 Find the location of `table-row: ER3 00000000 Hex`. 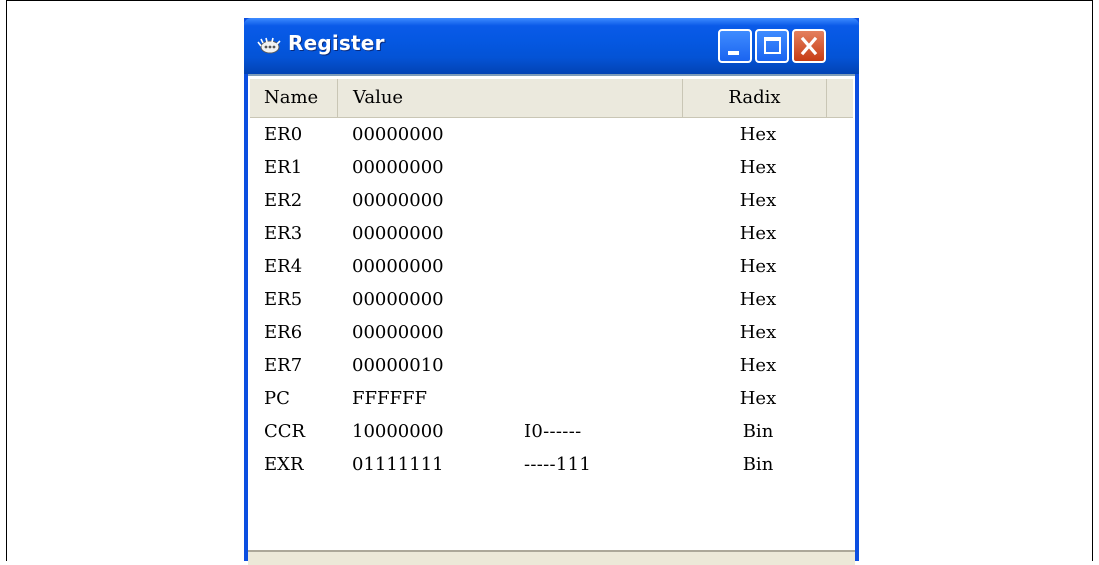

table-row: ER3 00000000 Hex is located at coordinates (551, 233).